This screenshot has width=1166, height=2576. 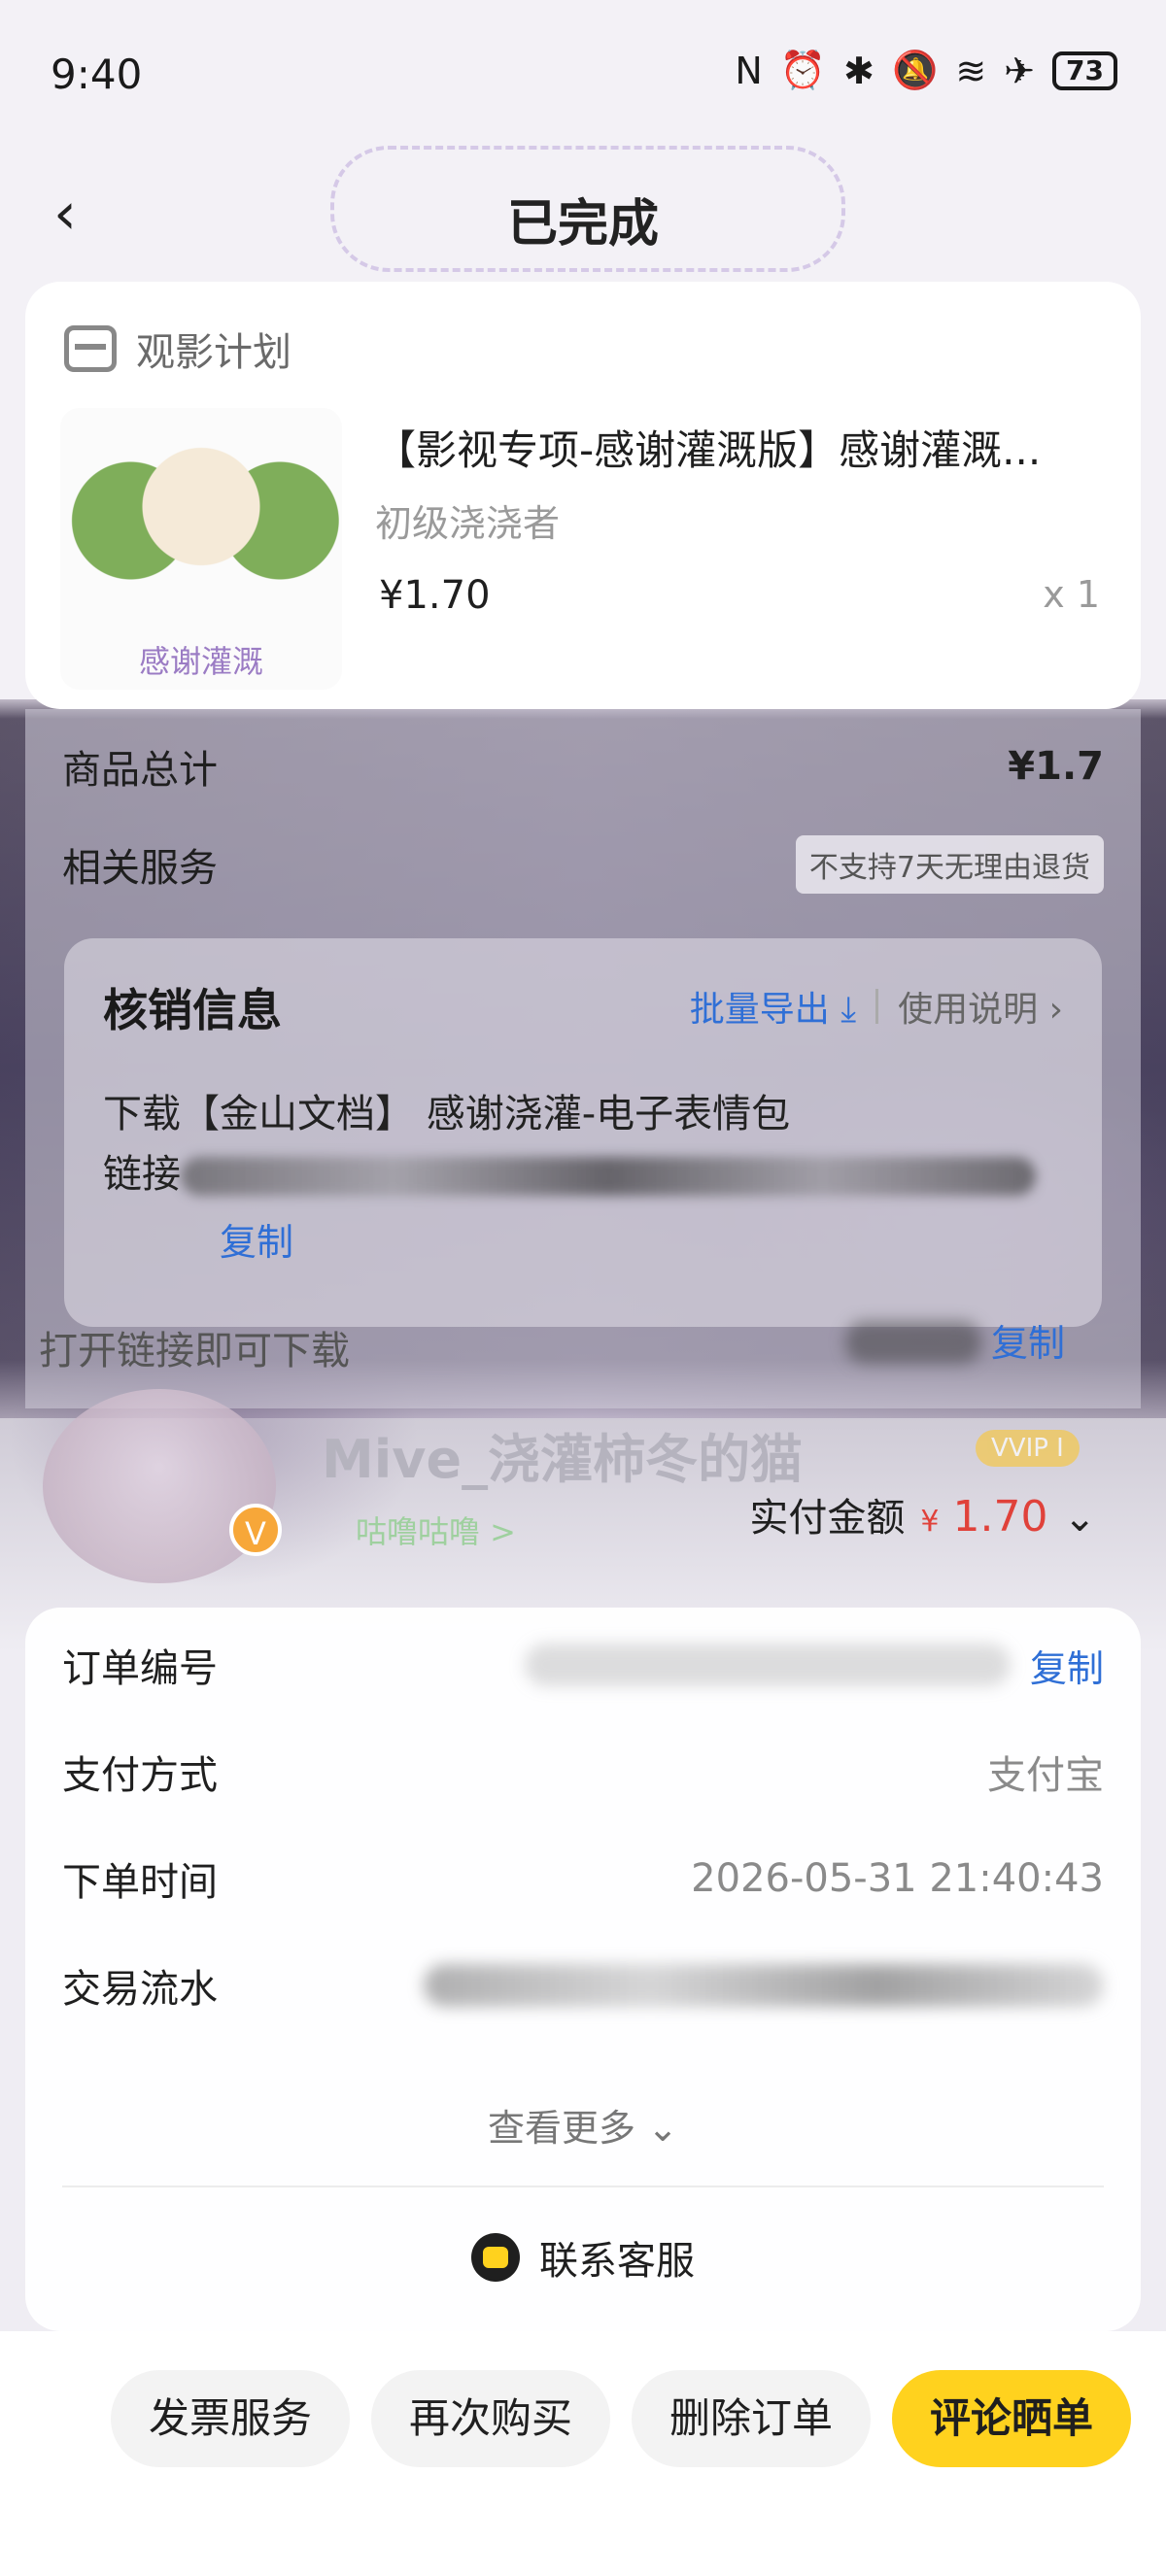 I want to click on transaction-label: 交易流水, so click(x=140, y=1989).